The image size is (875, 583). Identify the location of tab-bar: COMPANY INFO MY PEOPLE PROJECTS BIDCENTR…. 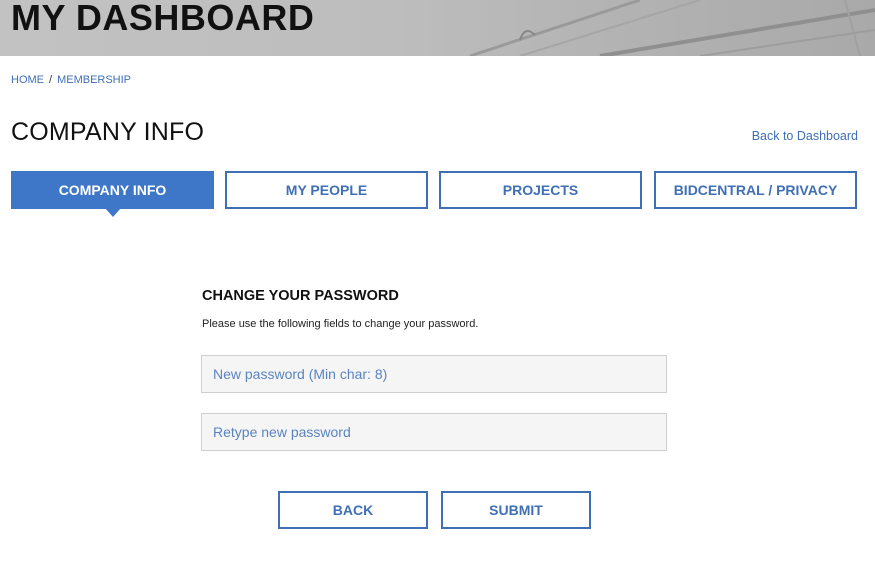
(434, 196).